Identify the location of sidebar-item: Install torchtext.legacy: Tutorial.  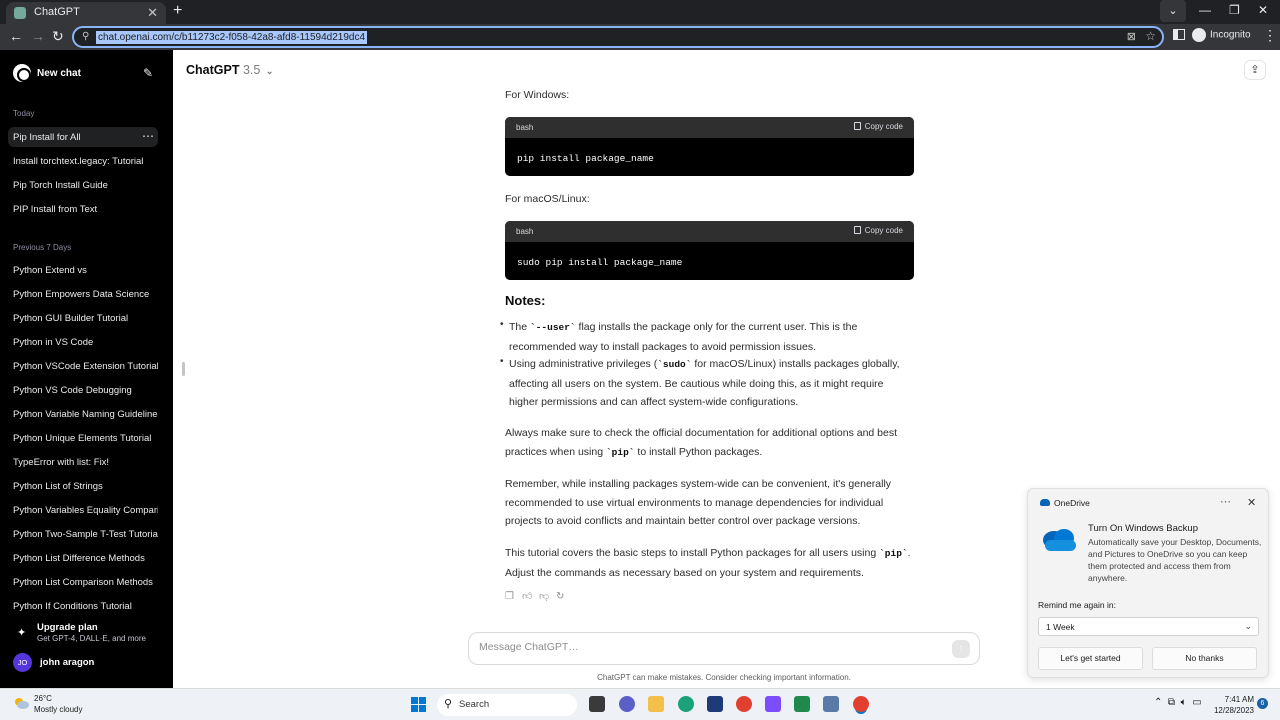
(83, 161).